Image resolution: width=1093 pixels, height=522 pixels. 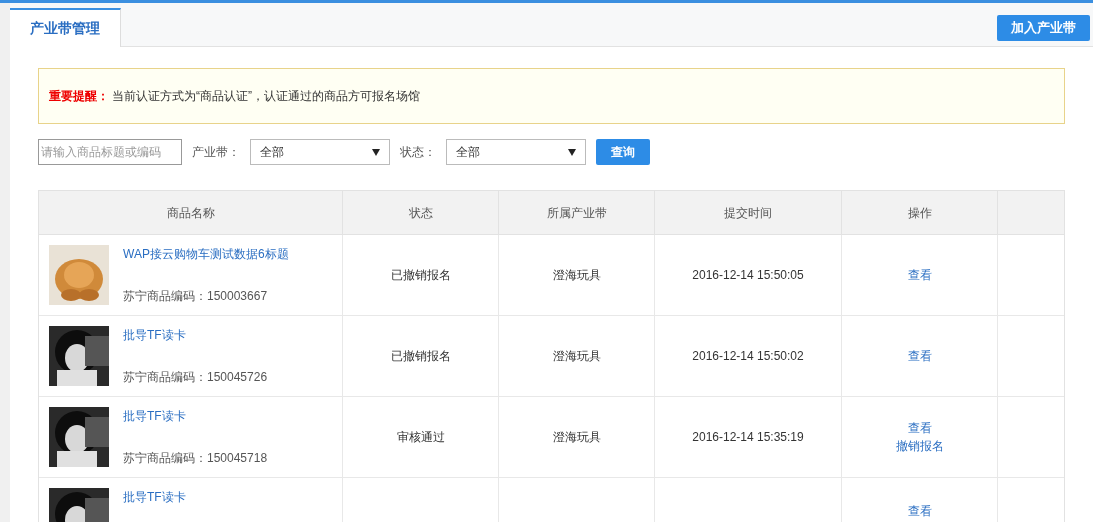 What do you see at coordinates (623, 152) in the screenshot?
I see `query-button: 查询` at bounding box center [623, 152].